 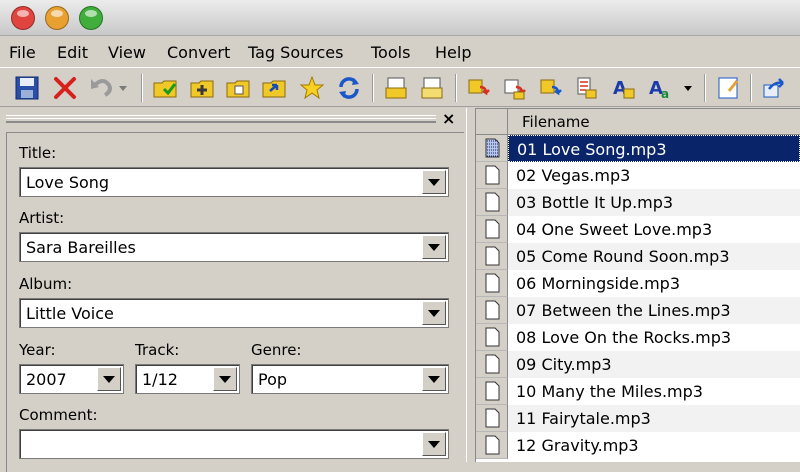 I want to click on file-row: 10 Many the Miles.mp3, so click(x=638, y=391).